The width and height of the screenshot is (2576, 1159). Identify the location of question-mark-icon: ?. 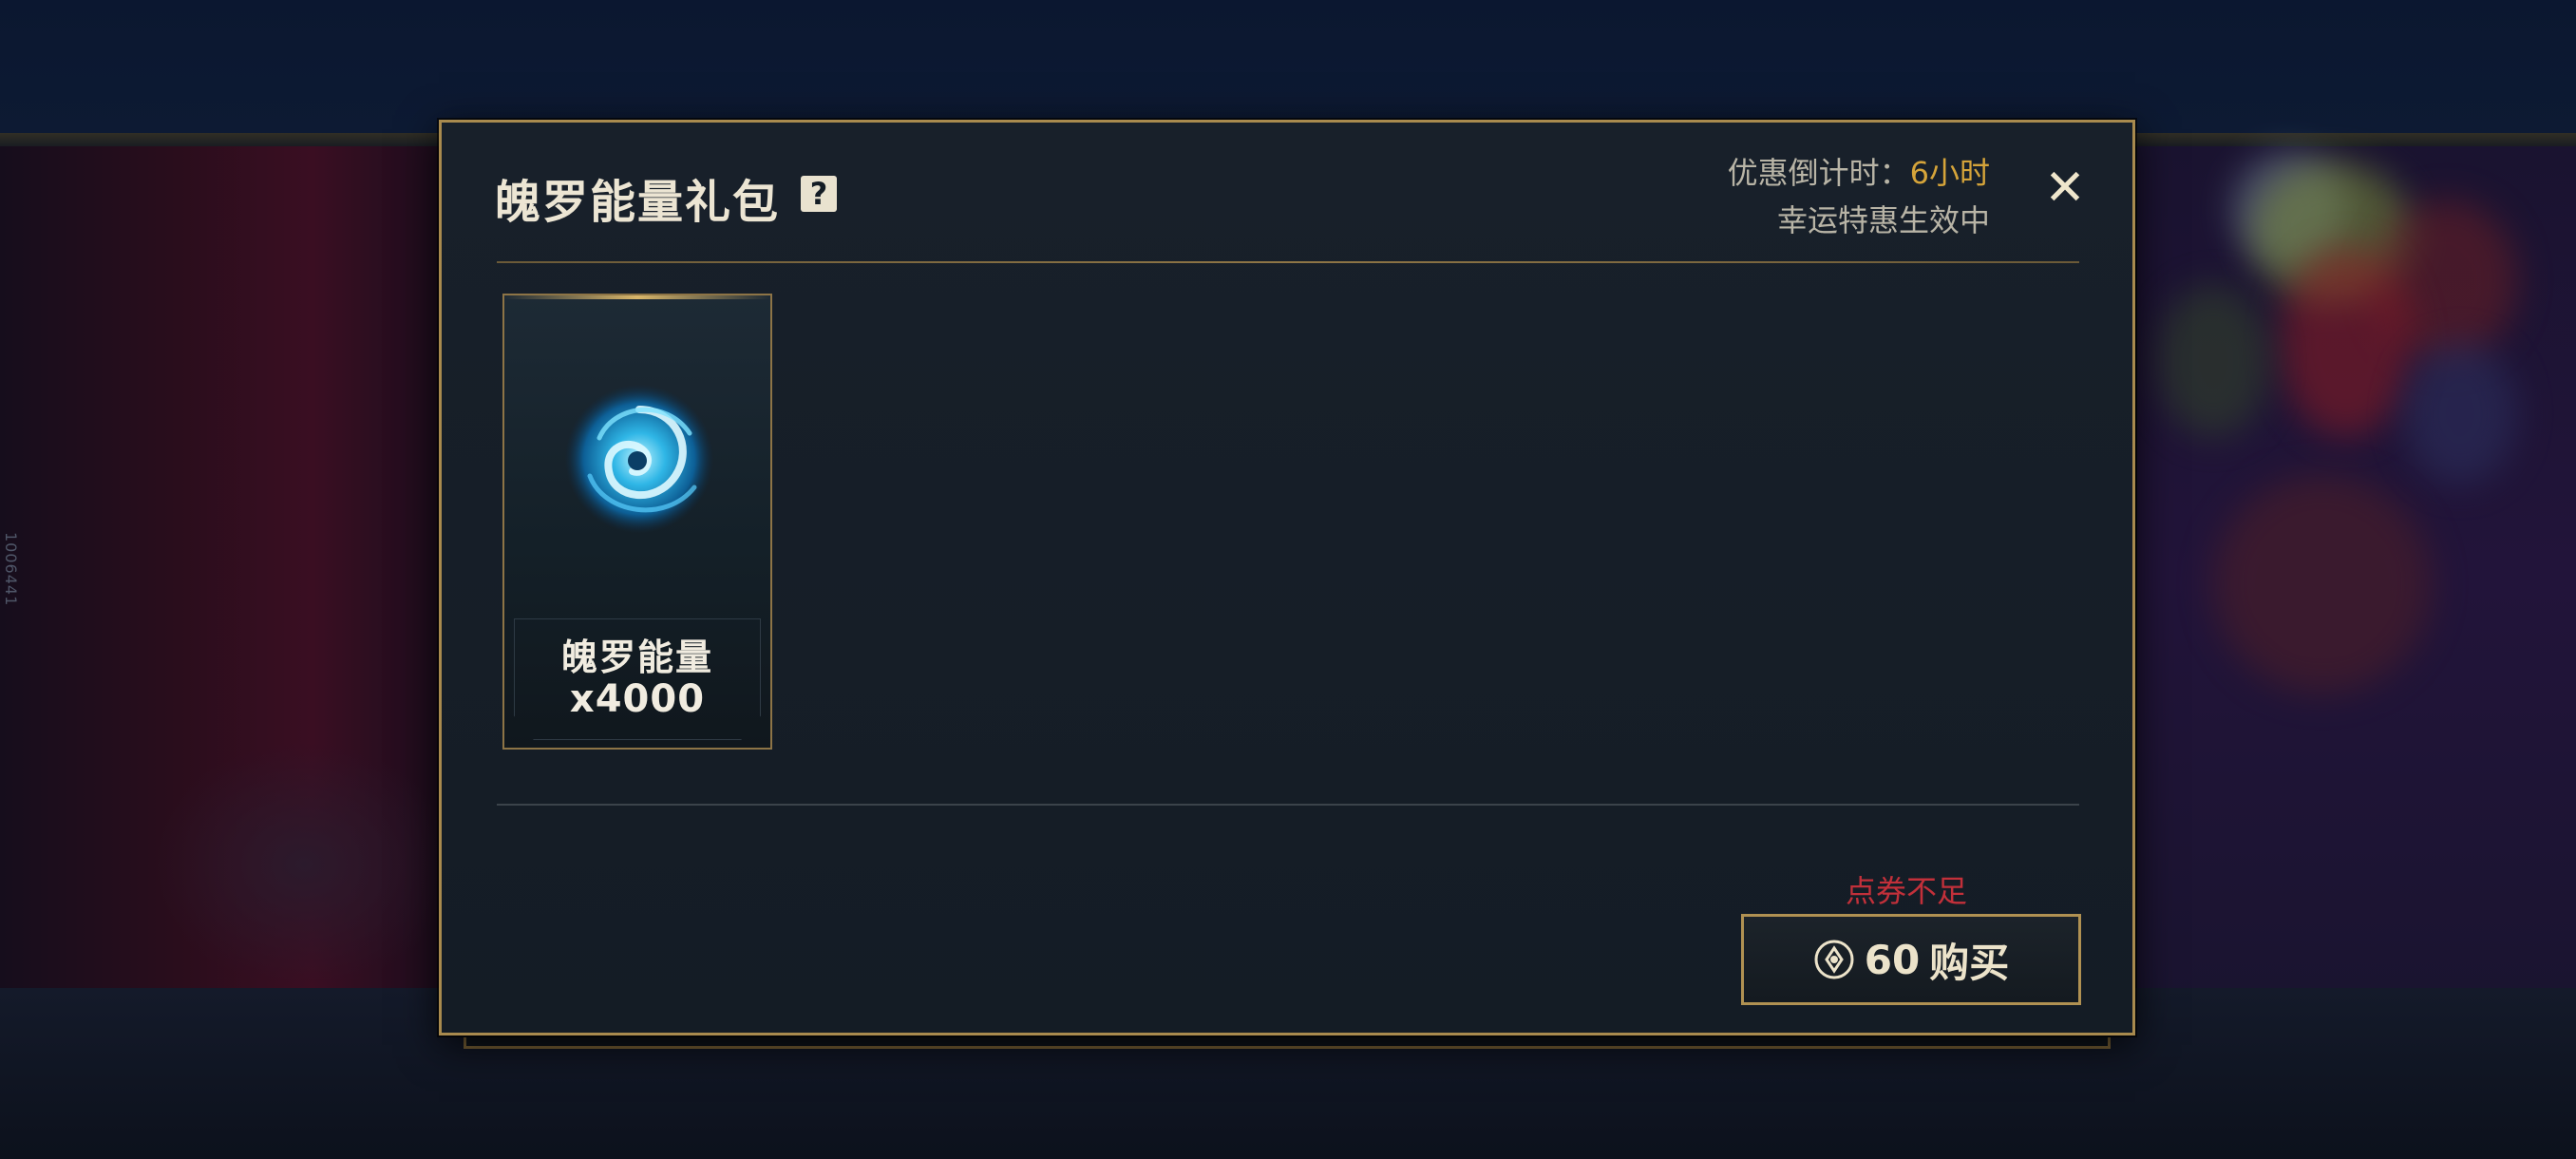
(819, 194).